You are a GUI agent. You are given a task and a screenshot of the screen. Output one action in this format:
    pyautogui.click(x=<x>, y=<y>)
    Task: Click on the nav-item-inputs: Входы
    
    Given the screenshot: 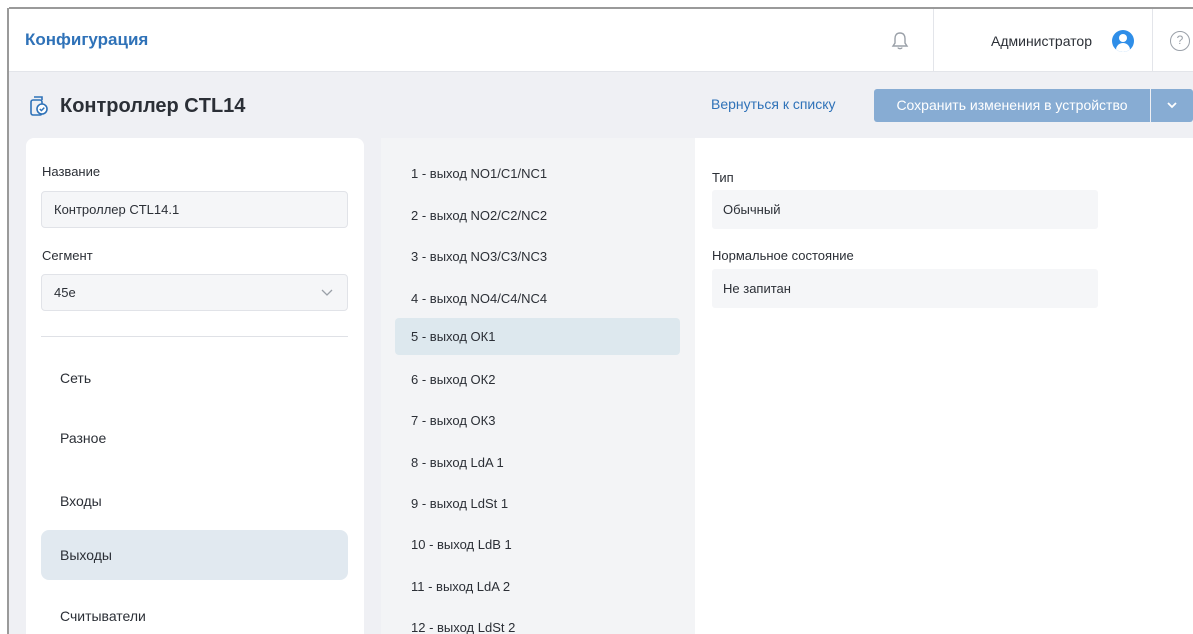 What is the action you would take?
    pyautogui.click(x=194, y=501)
    